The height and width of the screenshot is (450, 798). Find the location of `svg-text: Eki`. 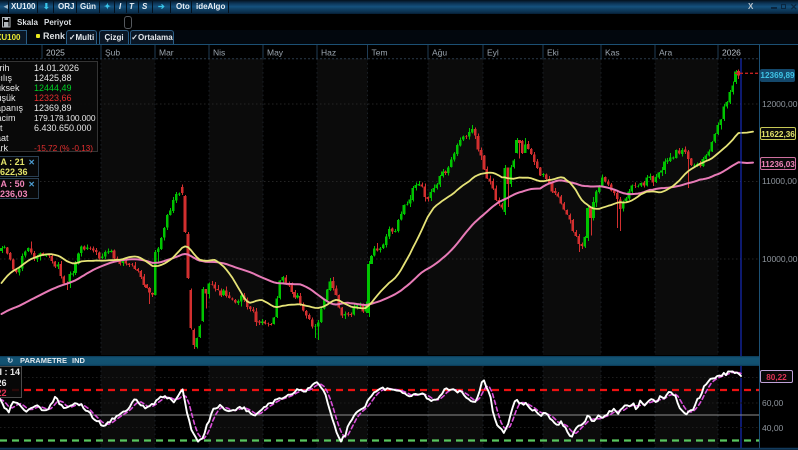

svg-text: Eki is located at coordinates (553, 53).